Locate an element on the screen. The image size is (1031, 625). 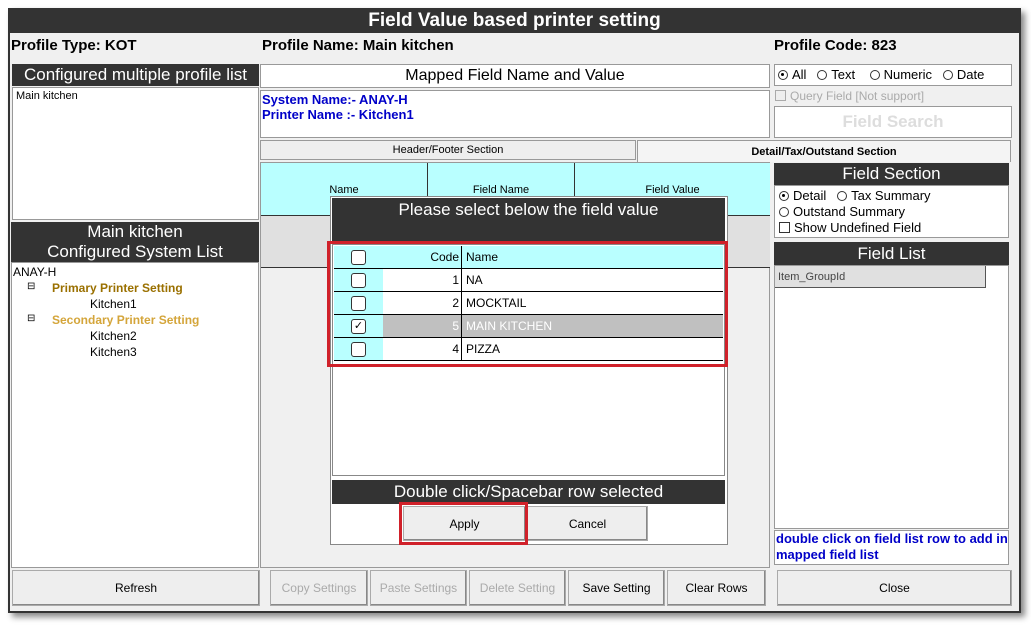
window-title: Field Value based printer setting is located at coordinates (514, 20).